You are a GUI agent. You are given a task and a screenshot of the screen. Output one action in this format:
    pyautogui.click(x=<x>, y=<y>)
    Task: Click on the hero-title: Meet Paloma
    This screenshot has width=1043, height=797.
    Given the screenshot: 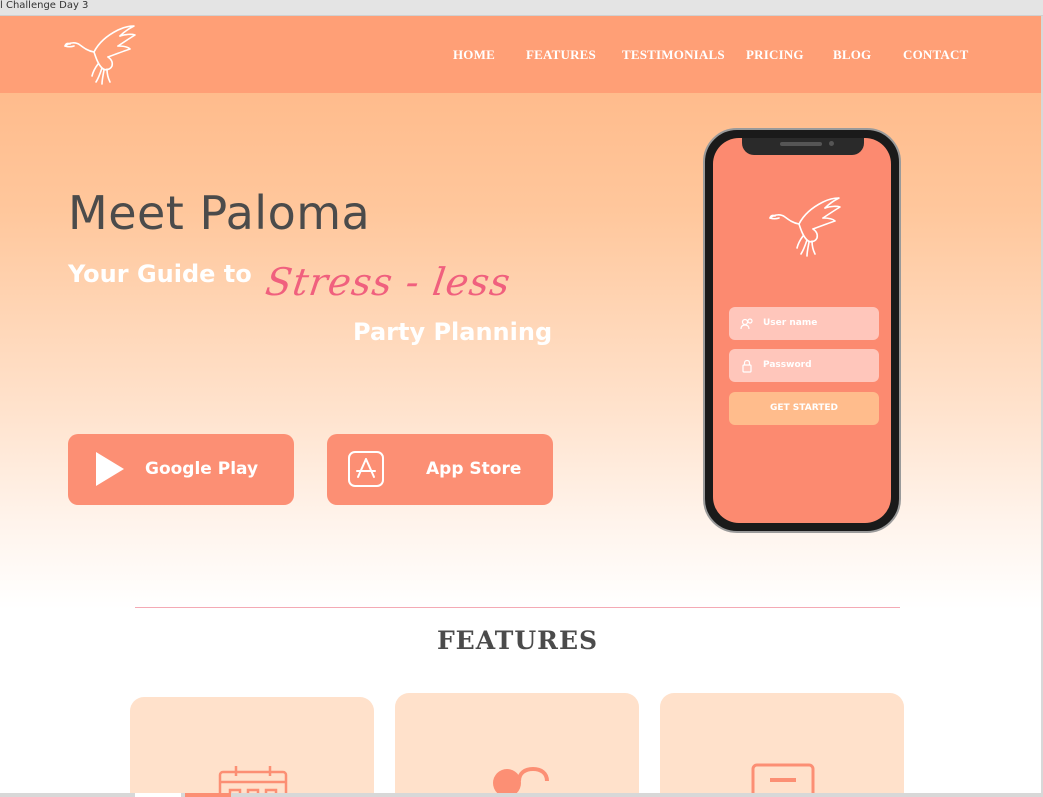 What is the action you would take?
    pyautogui.click(x=219, y=213)
    